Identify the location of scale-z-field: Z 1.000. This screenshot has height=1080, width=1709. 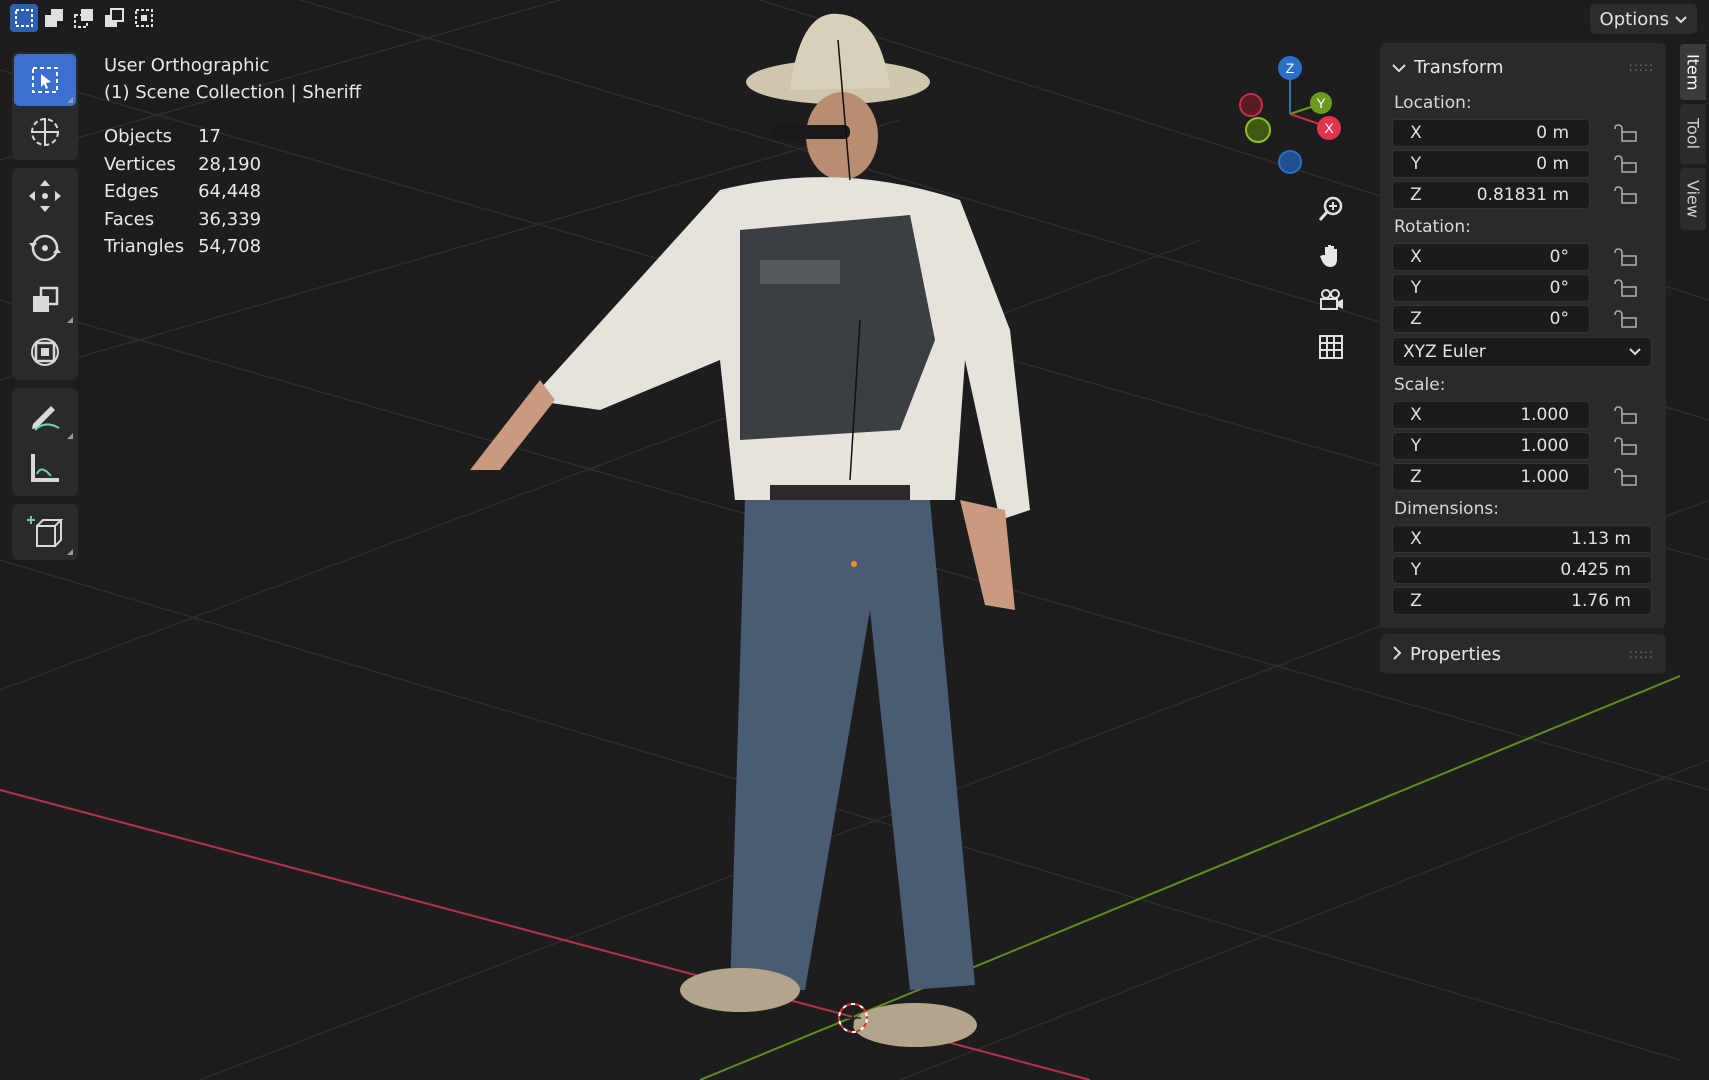
(1491, 477).